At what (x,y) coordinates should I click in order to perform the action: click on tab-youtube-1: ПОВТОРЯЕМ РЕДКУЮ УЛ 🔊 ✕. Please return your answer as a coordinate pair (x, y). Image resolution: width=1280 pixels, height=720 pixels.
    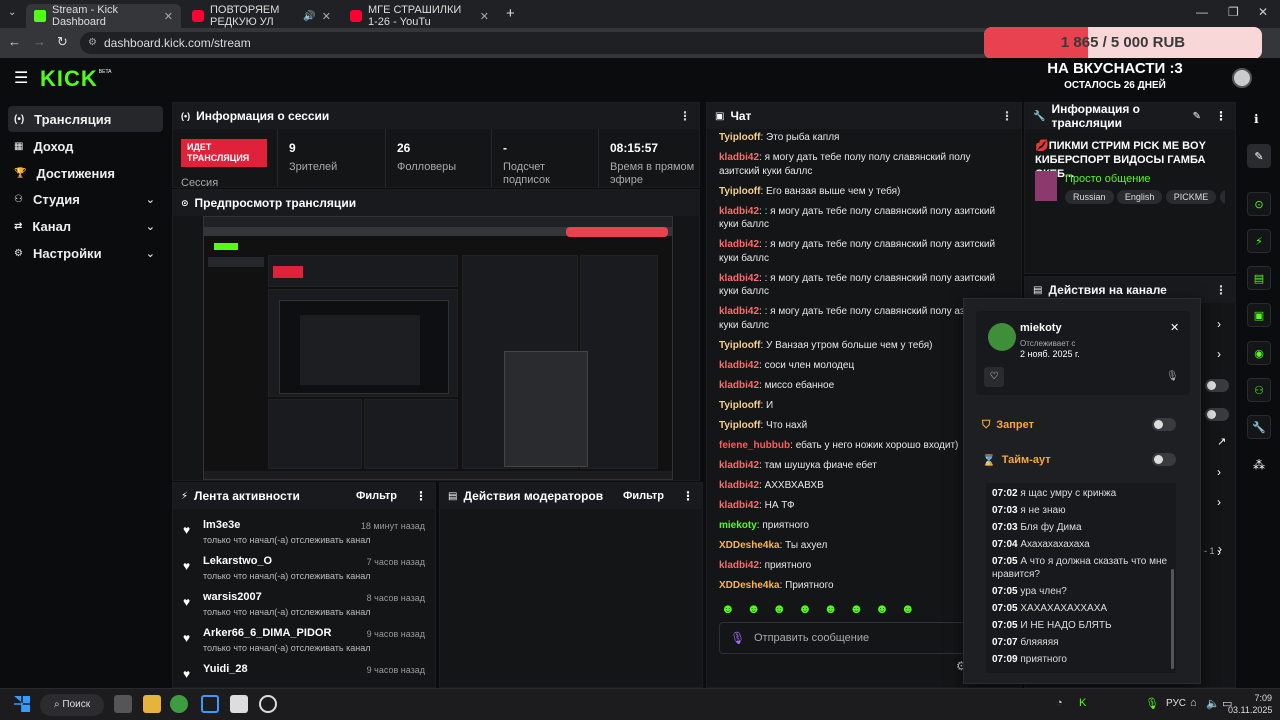
    Looking at the image, I should click on (261, 16).